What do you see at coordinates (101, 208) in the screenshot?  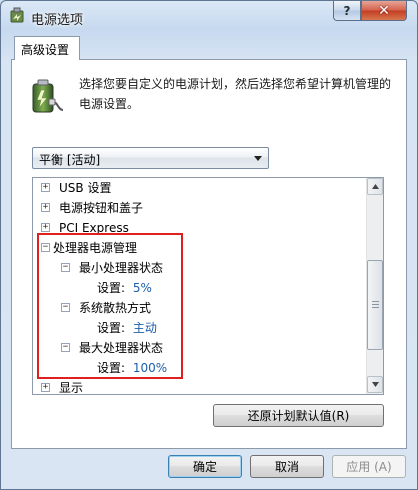 I see `tree-item-label: 电源按钮和盖子` at bounding box center [101, 208].